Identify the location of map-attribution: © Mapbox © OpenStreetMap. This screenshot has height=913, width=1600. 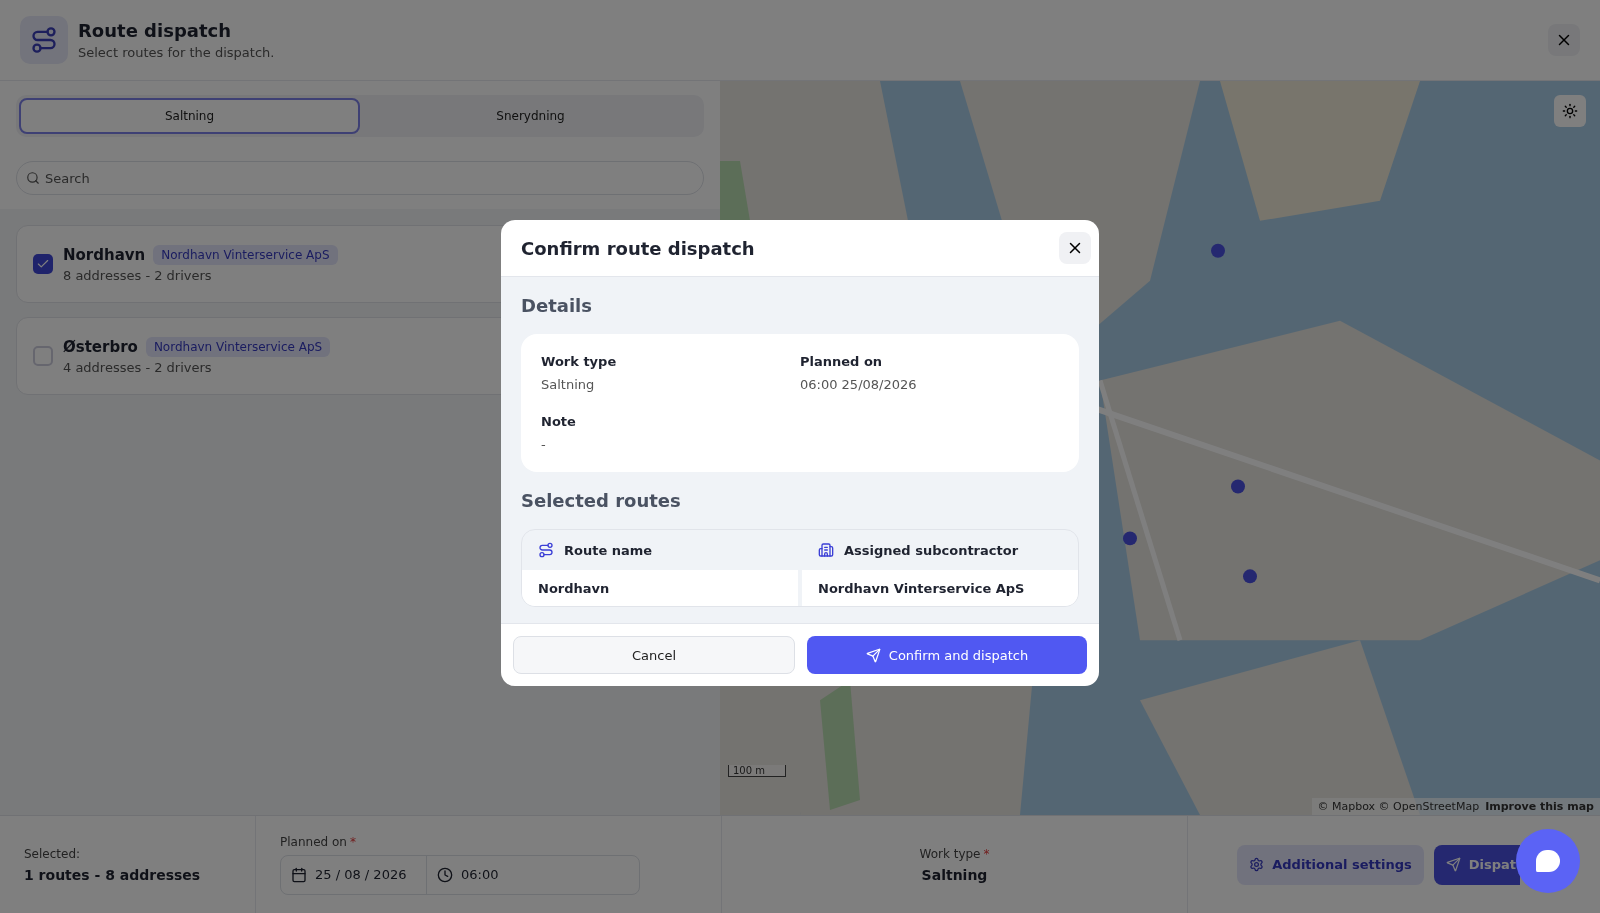
(1398, 806).